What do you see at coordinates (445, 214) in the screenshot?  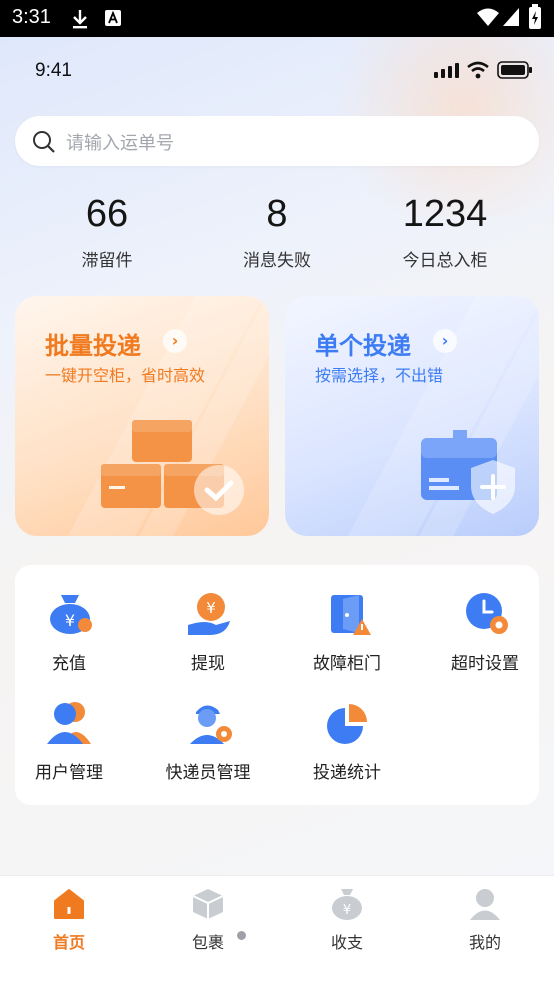 I see `stat-today-in-value: 1234` at bounding box center [445, 214].